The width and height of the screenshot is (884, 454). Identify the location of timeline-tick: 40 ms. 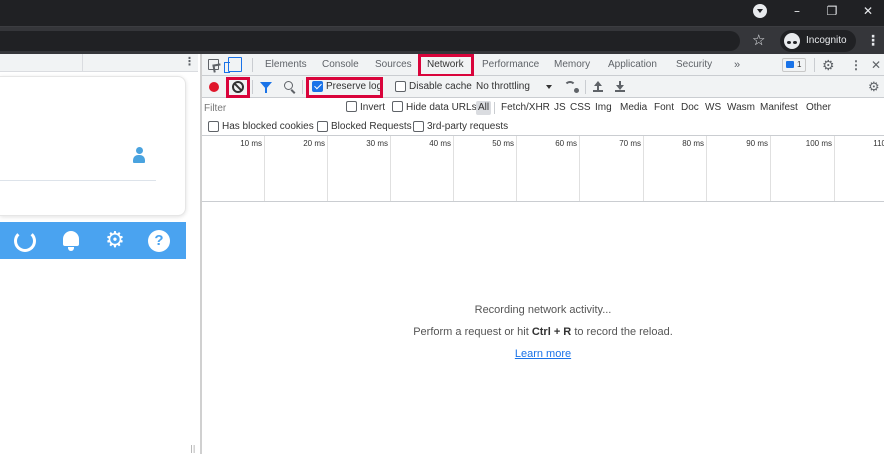
(422, 168).